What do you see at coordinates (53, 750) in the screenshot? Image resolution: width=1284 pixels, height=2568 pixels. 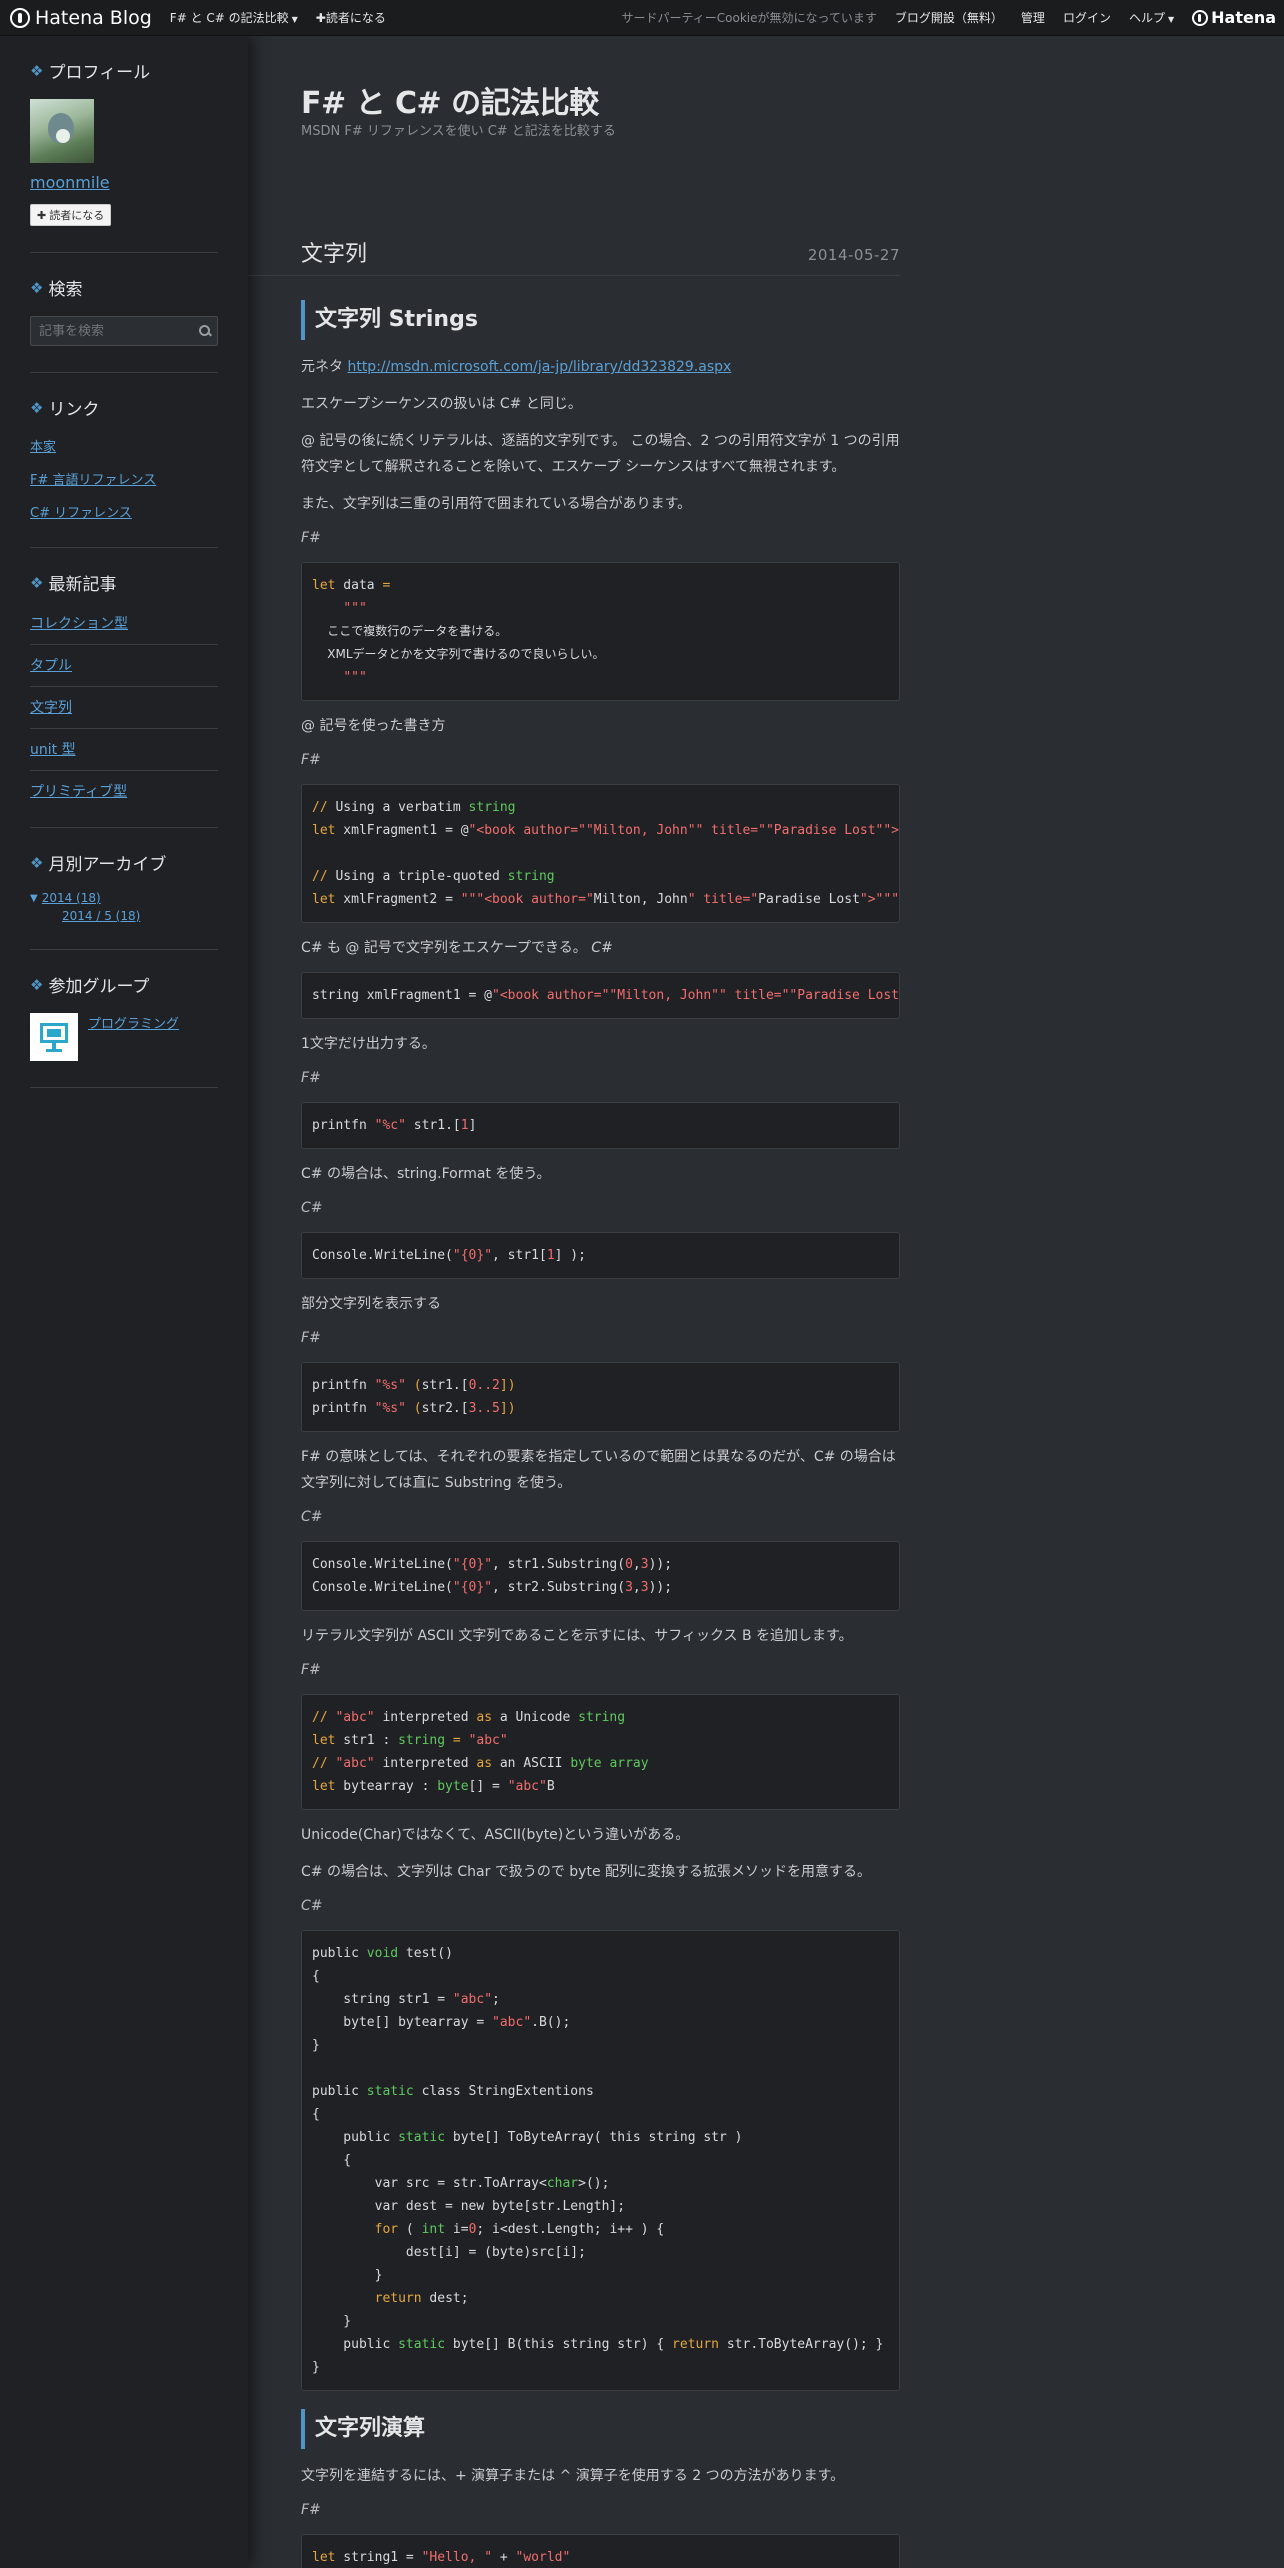 I see `recent-entry-link: unit 型` at bounding box center [53, 750].